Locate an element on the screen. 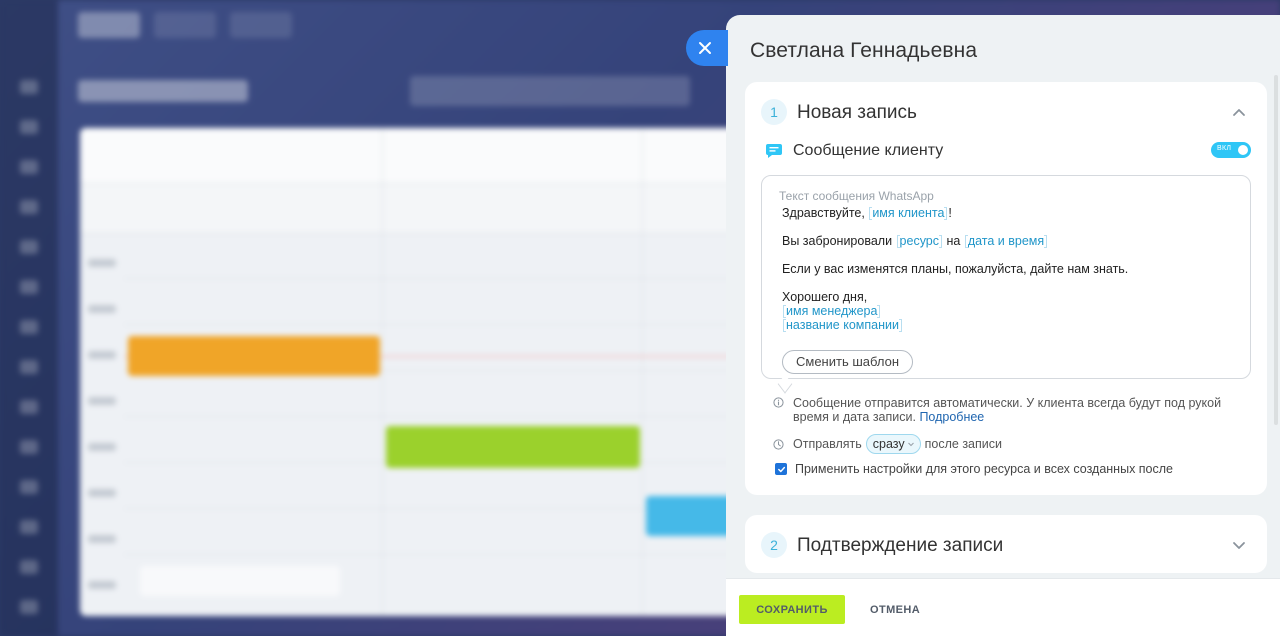  tag-company-name: название компании is located at coordinates (842, 325).